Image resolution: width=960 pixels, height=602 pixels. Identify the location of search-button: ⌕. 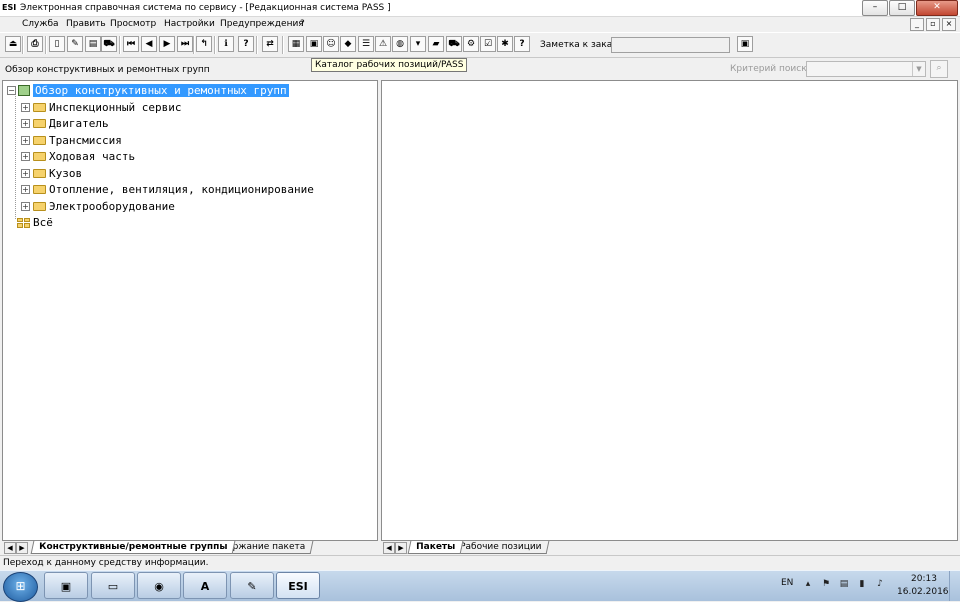
(939, 69).